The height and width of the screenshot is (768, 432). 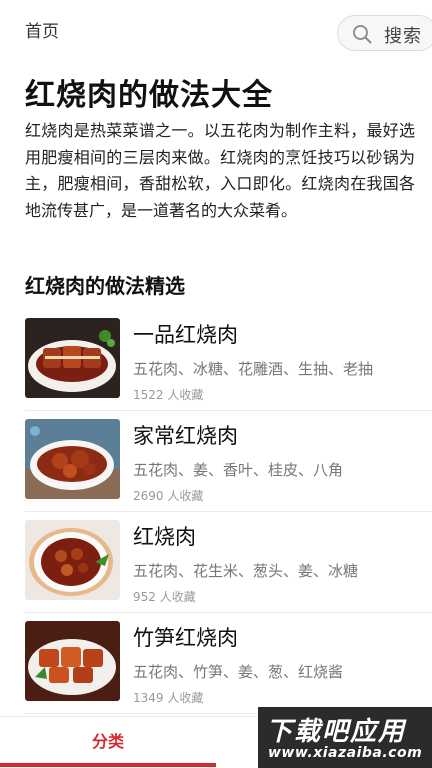 I want to click on top-bar: 首页 搜索, so click(x=216, y=30).